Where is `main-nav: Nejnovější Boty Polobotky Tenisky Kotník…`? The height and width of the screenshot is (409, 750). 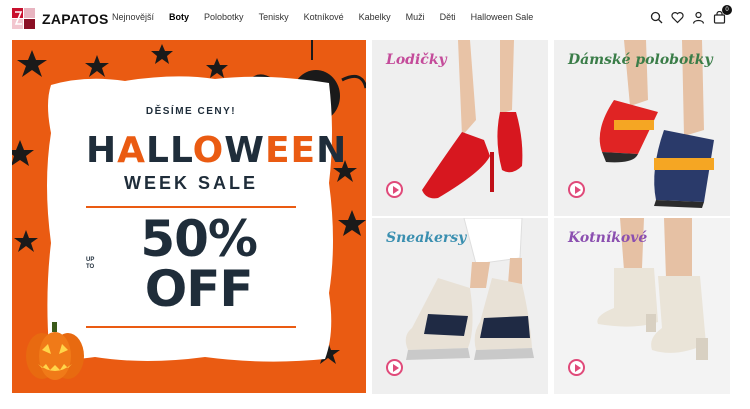 main-nav: Nejnovější Boty Polobotky Tenisky Kotník… is located at coordinates (330, 17).